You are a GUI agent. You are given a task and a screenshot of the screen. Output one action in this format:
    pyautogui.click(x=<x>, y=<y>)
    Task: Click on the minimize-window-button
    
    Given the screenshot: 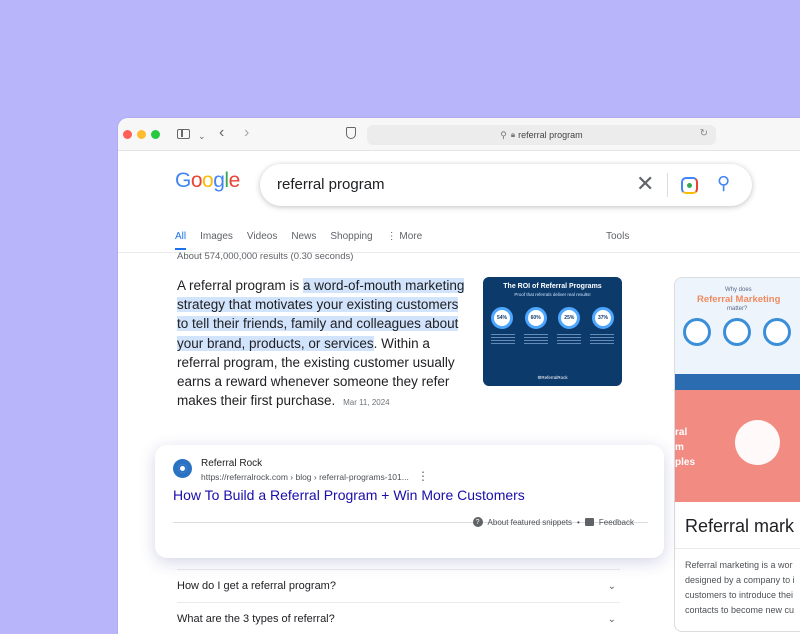 What is the action you would take?
    pyautogui.click(x=141, y=134)
    